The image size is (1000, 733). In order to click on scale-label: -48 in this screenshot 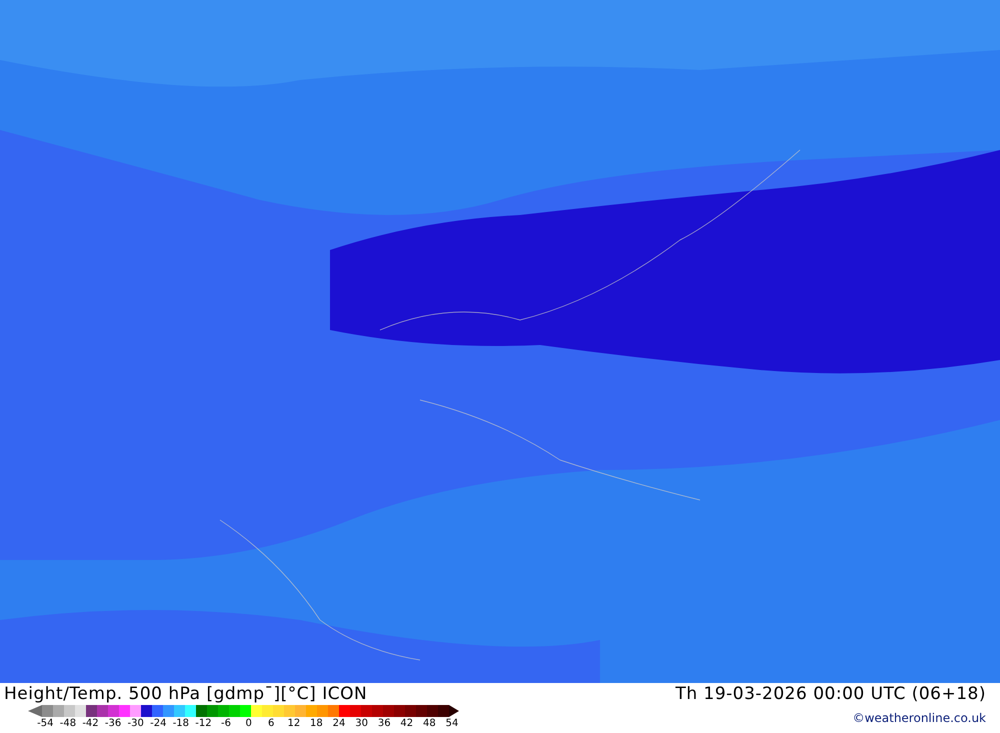, I will do `click(68, 724)`.